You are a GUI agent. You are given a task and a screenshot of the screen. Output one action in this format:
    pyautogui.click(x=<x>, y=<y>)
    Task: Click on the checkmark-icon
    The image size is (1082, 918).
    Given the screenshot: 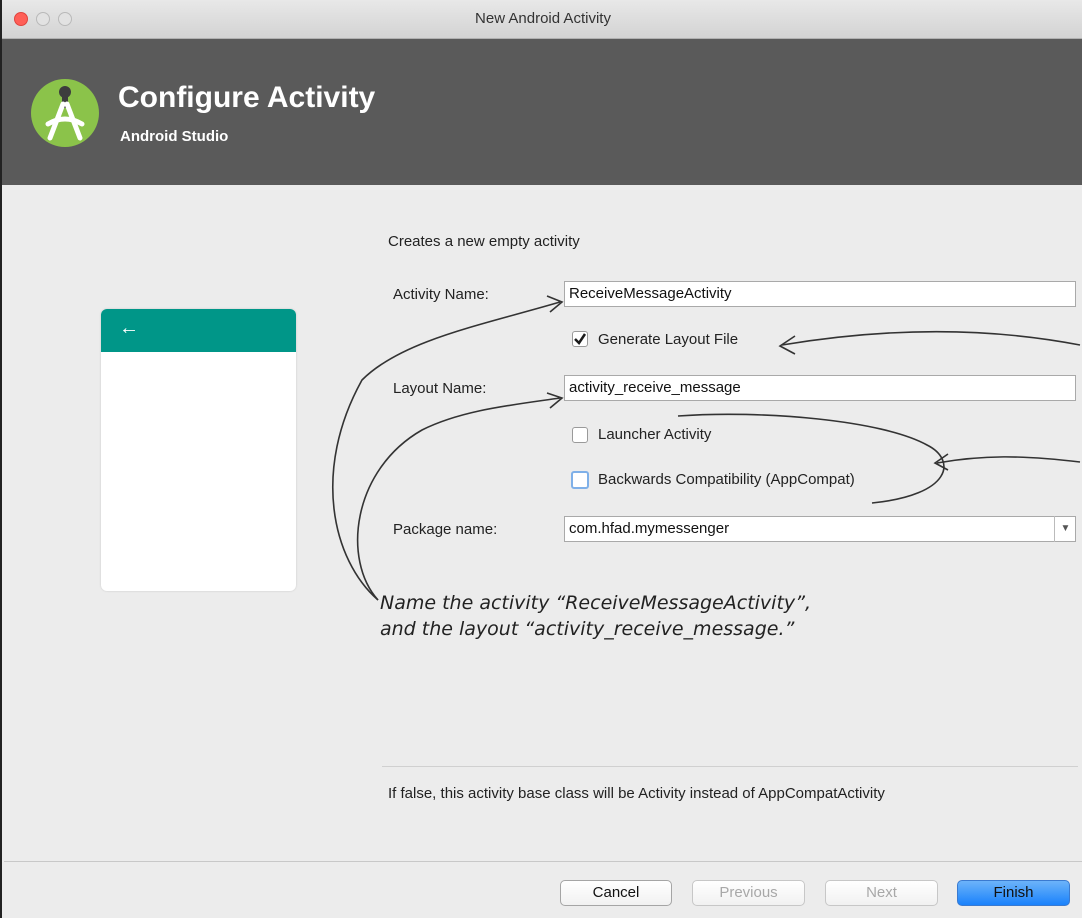 What is the action you would take?
    pyautogui.click(x=580, y=339)
    